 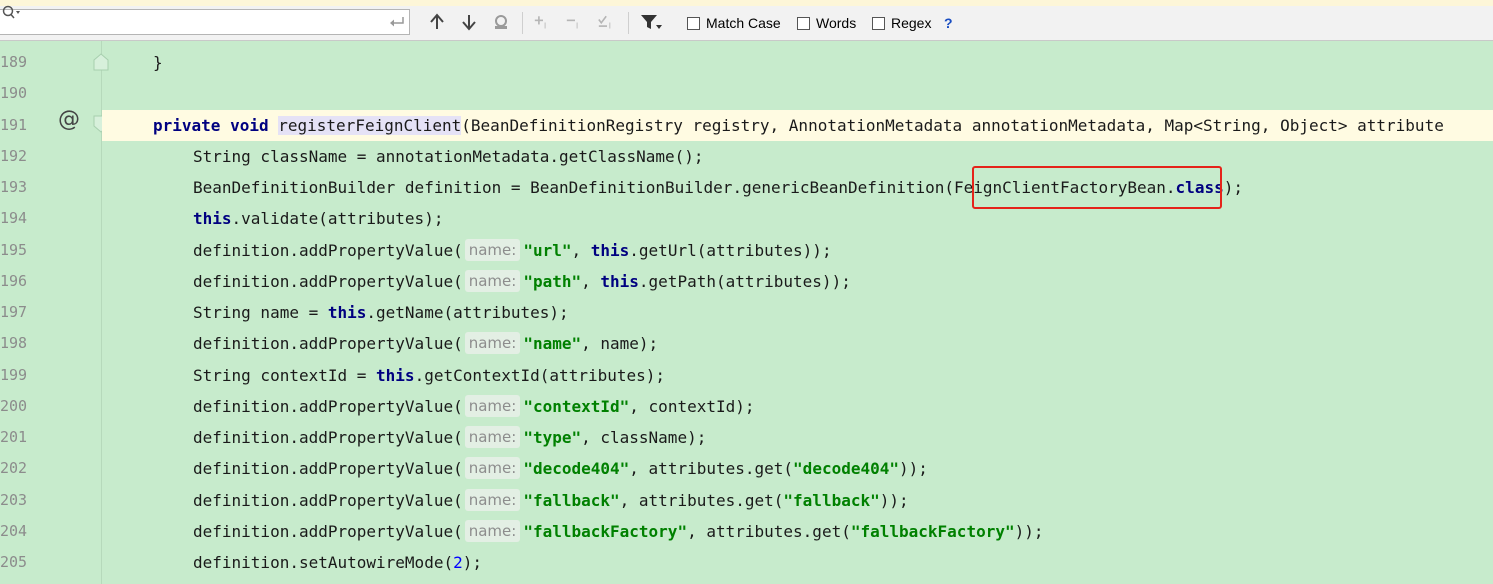 What do you see at coordinates (249, 125) in the screenshot?
I see `keyword-void: void` at bounding box center [249, 125].